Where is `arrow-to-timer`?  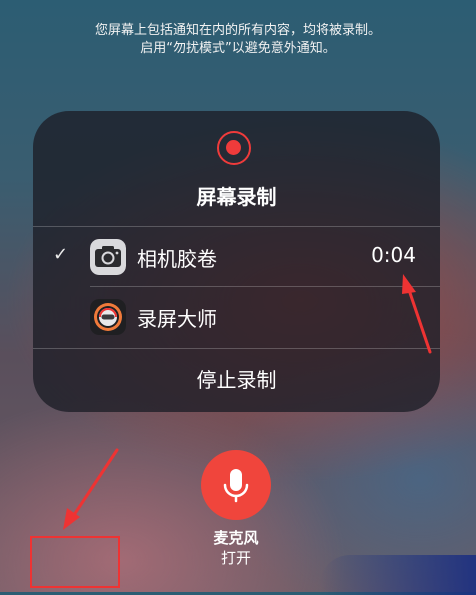
arrow-to-timer is located at coordinates (417, 314).